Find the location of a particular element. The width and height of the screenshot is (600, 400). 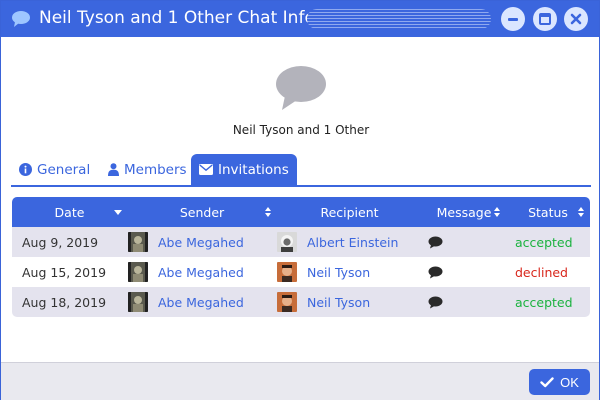

column-header-recipient: Recipient is located at coordinates (349, 212).